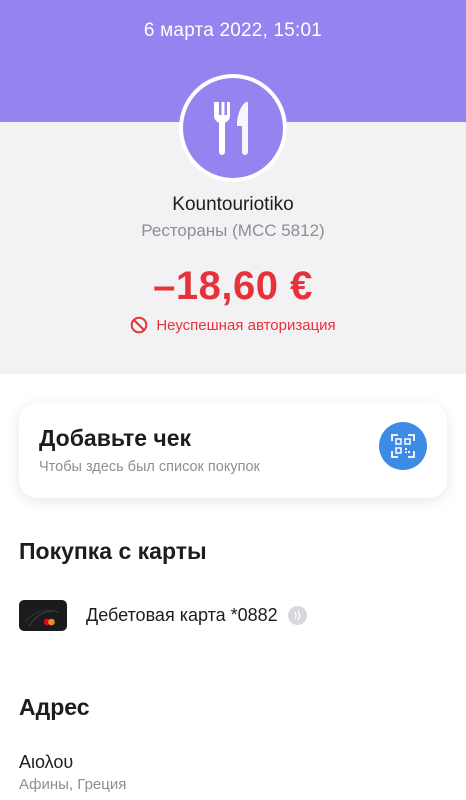 The height and width of the screenshot is (800, 466). Describe the element at coordinates (246, 325) in the screenshot. I see `status-text: Неуспешная авторизация` at that location.